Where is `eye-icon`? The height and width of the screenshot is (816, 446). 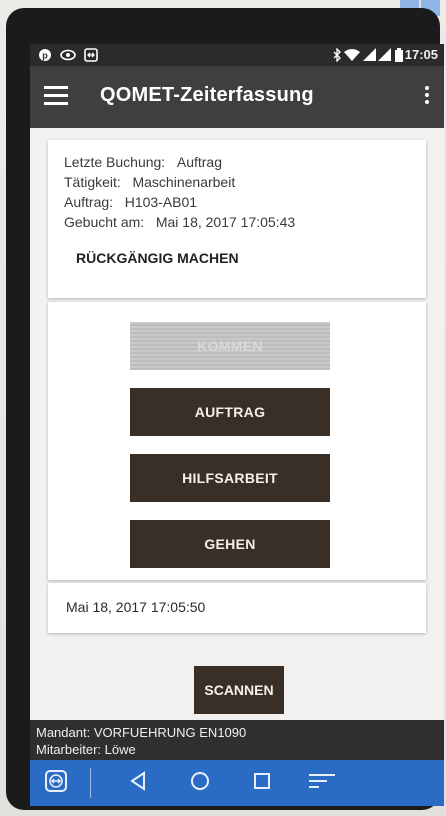
eye-icon is located at coordinates (68, 55).